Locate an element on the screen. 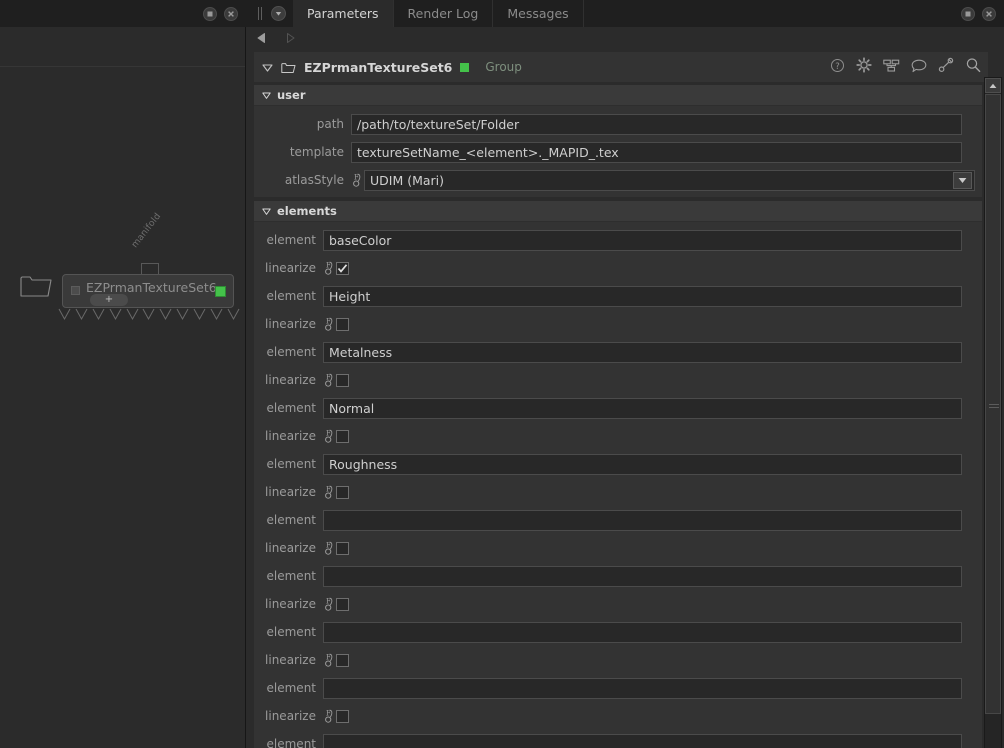 The width and height of the screenshot is (1004, 748). status-badge is located at coordinates (220, 291).